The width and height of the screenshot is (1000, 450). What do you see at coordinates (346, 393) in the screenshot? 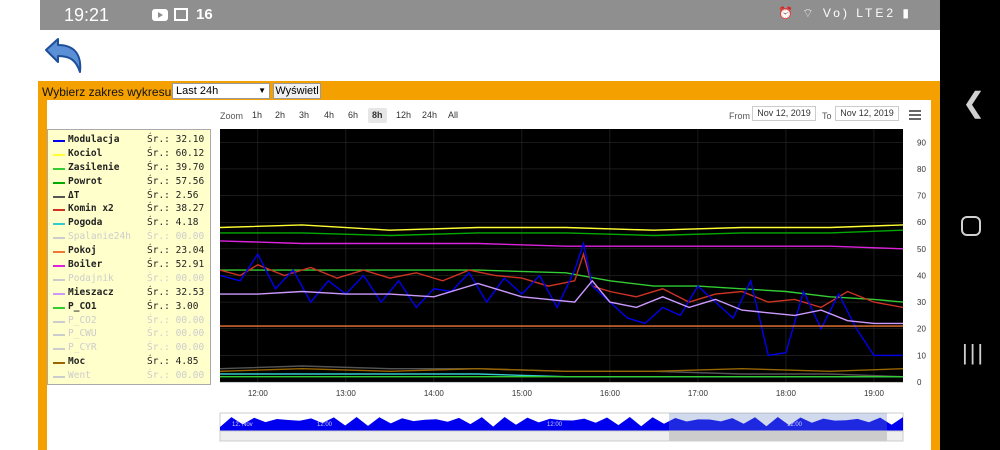
I see `x-tick-label: 13:00` at bounding box center [346, 393].